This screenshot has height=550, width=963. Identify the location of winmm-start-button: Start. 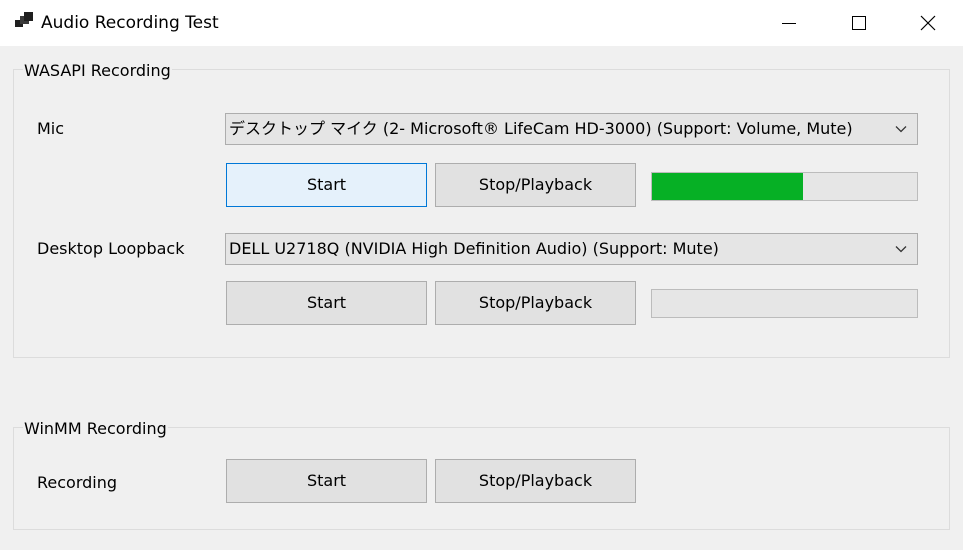
(326, 481).